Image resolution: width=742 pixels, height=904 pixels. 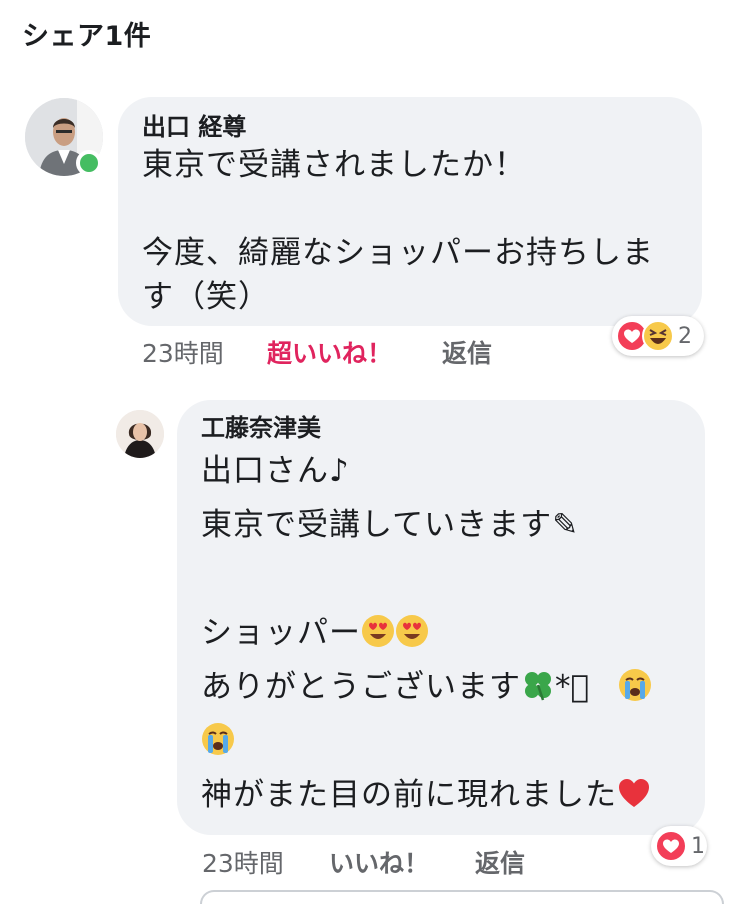 I want to click on avatar, so click(x=140, y=434).